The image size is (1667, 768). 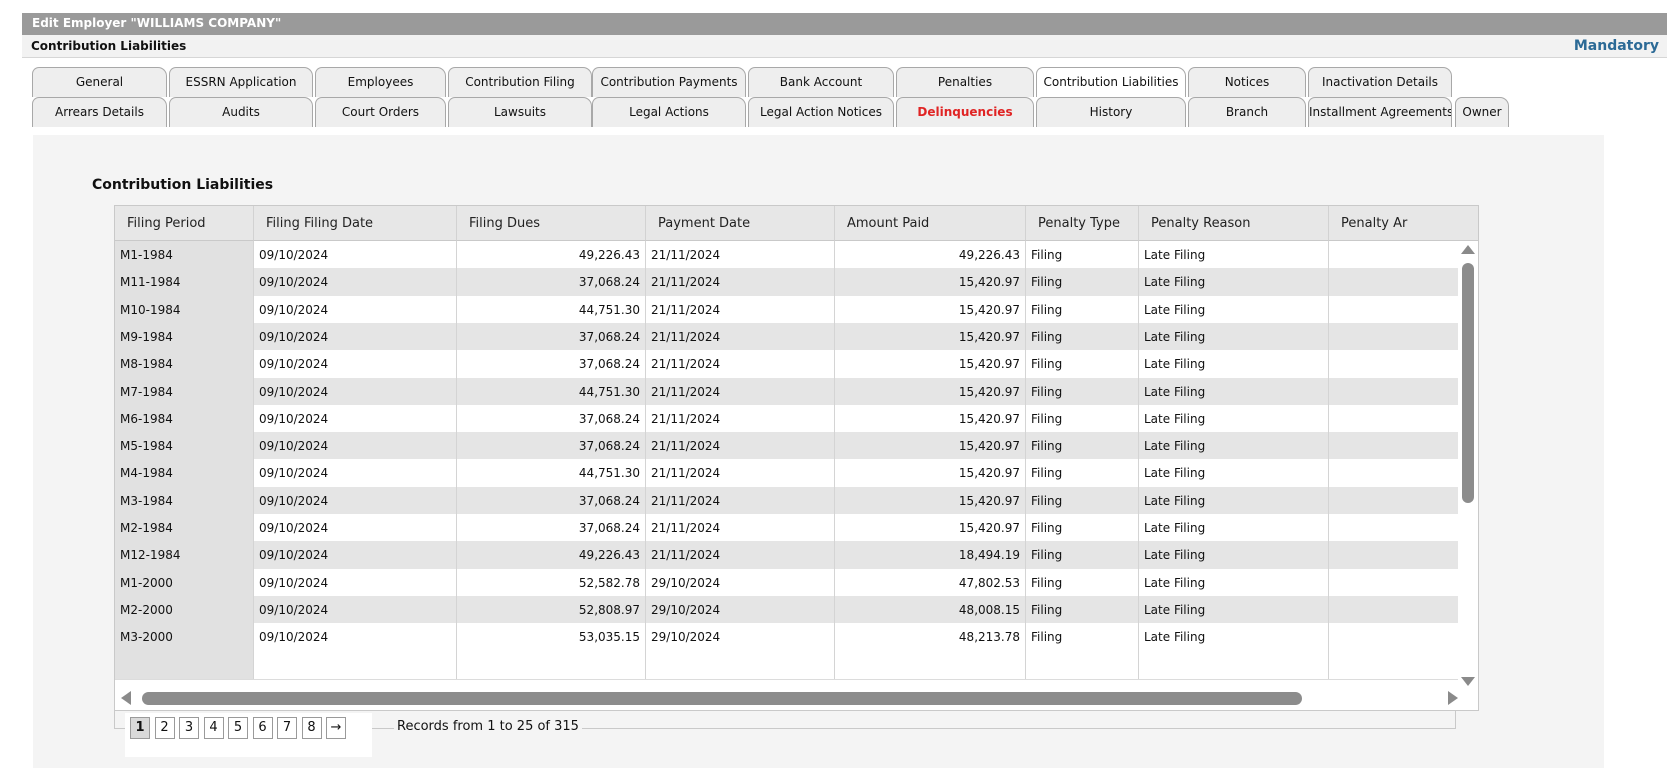 I want to click on section-header-title: Contribution Liabilities, so click(x=109, y=46).